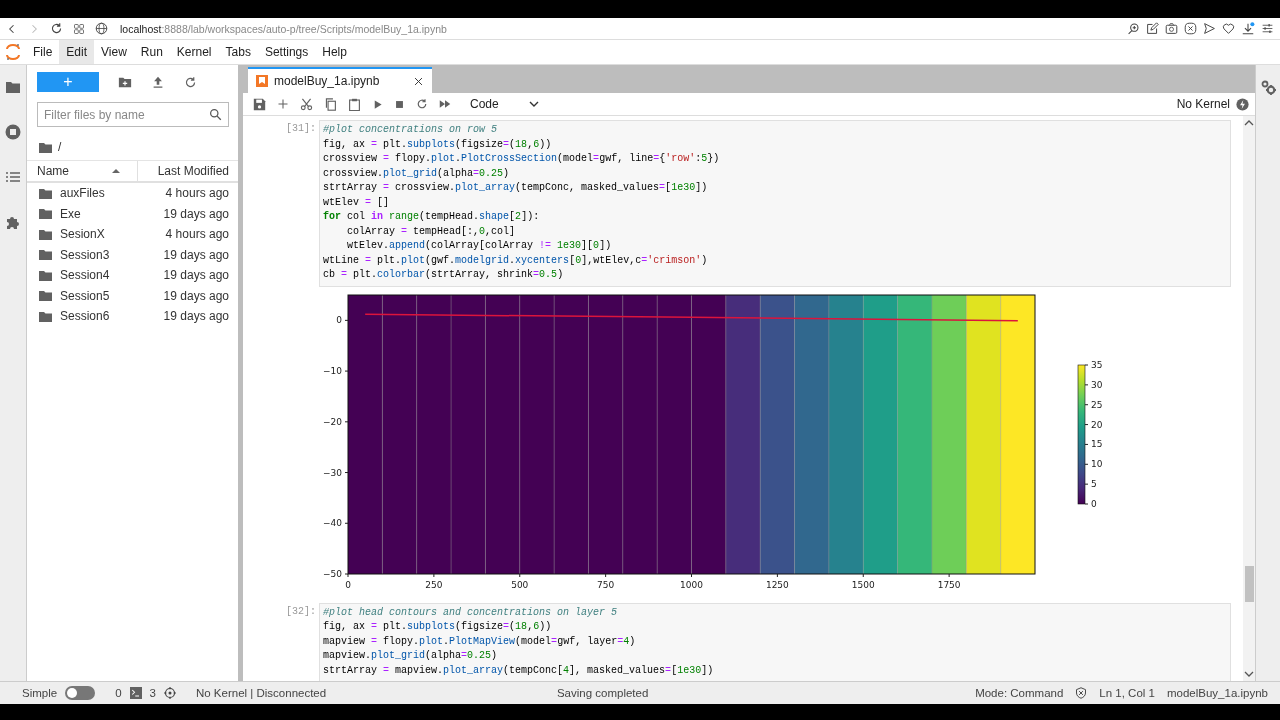 This screenshot has height=720, width=1280. Describe the element at coordinates (109, 234) in the screenshot. I see `file-name: SesionX` at that location.